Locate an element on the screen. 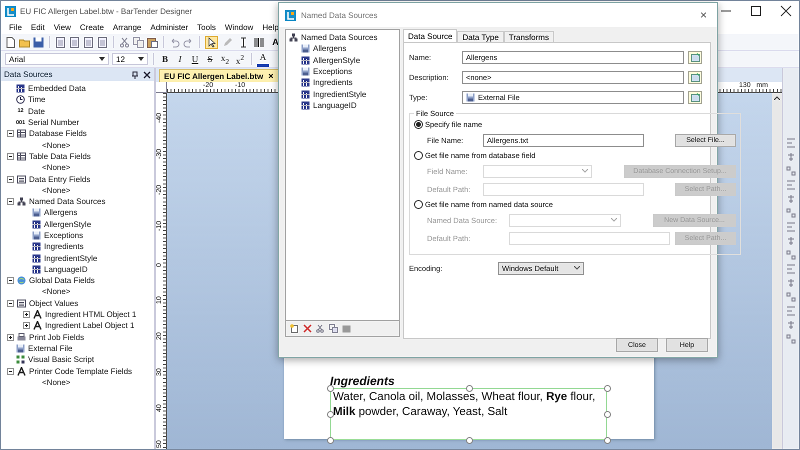  tree-item: Visual Basic Script is located at coordinates (78, 360).